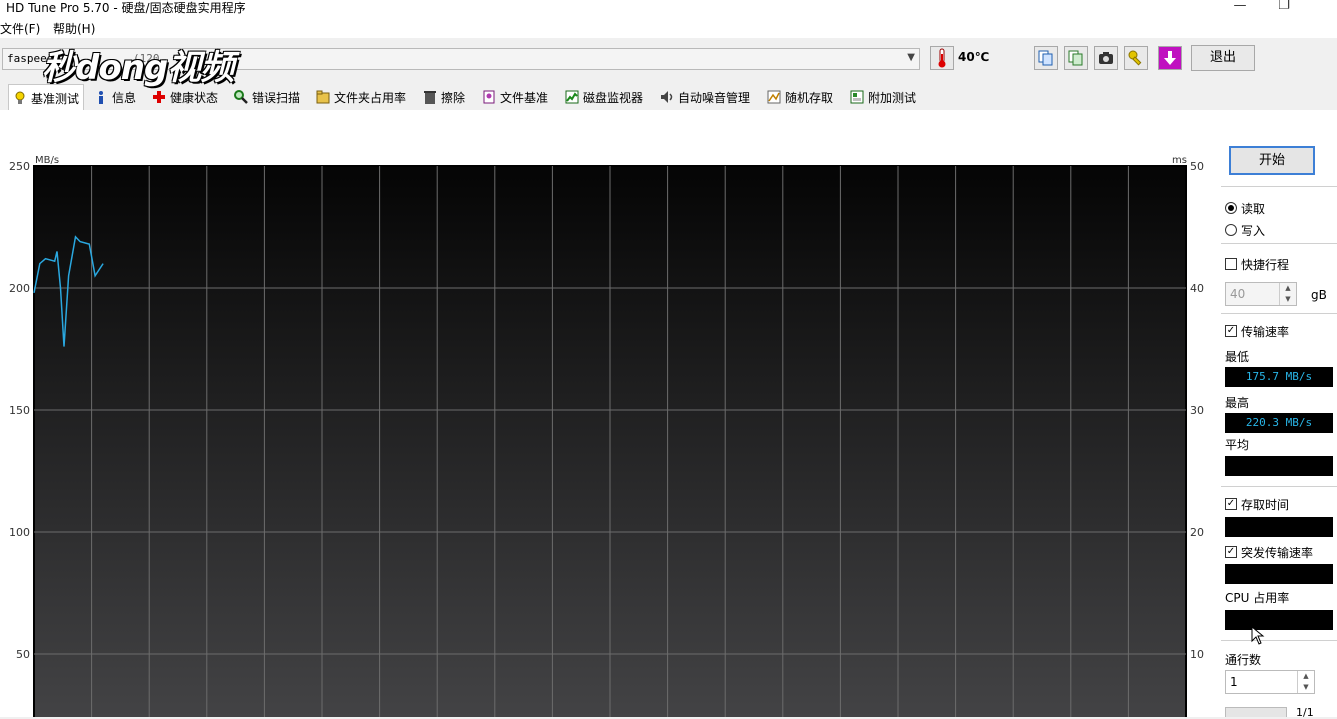  Describe the element at coordinates (101, 97) in the screenshot. I see `info-icon` at that location.